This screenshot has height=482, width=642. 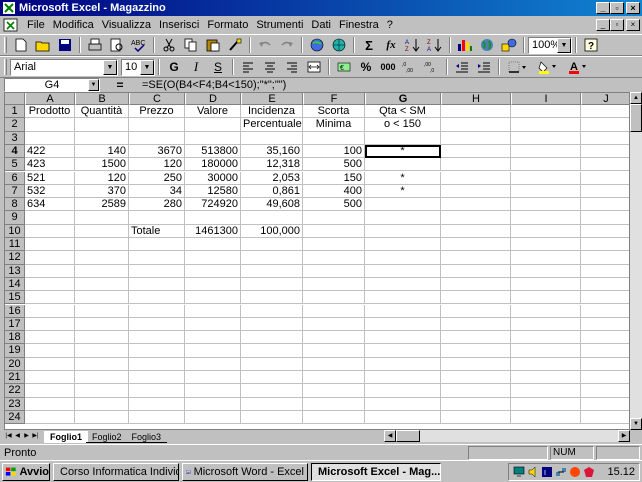 I want to click on cell-g11, so click(x=403, y=245).